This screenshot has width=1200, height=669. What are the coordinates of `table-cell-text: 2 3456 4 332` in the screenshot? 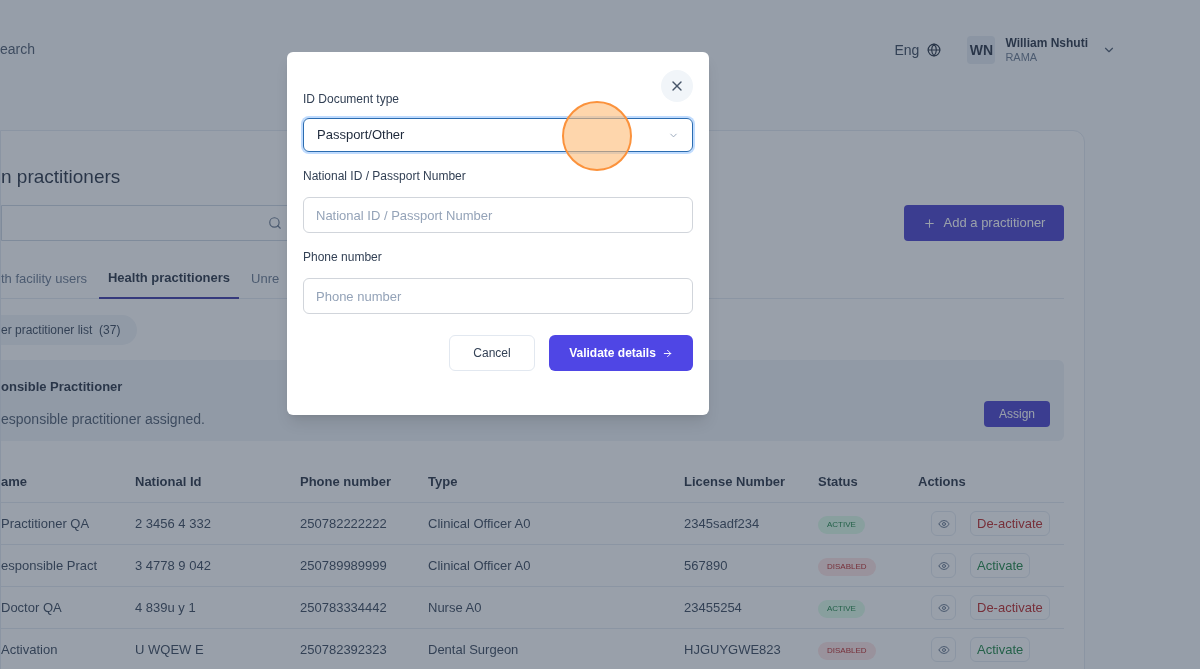 It's located at (173, 523).